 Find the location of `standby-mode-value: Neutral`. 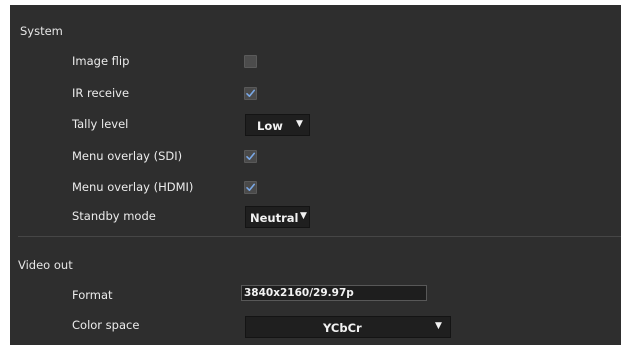

standby-mode-value: Neutral is located at coordinates (274, 218).